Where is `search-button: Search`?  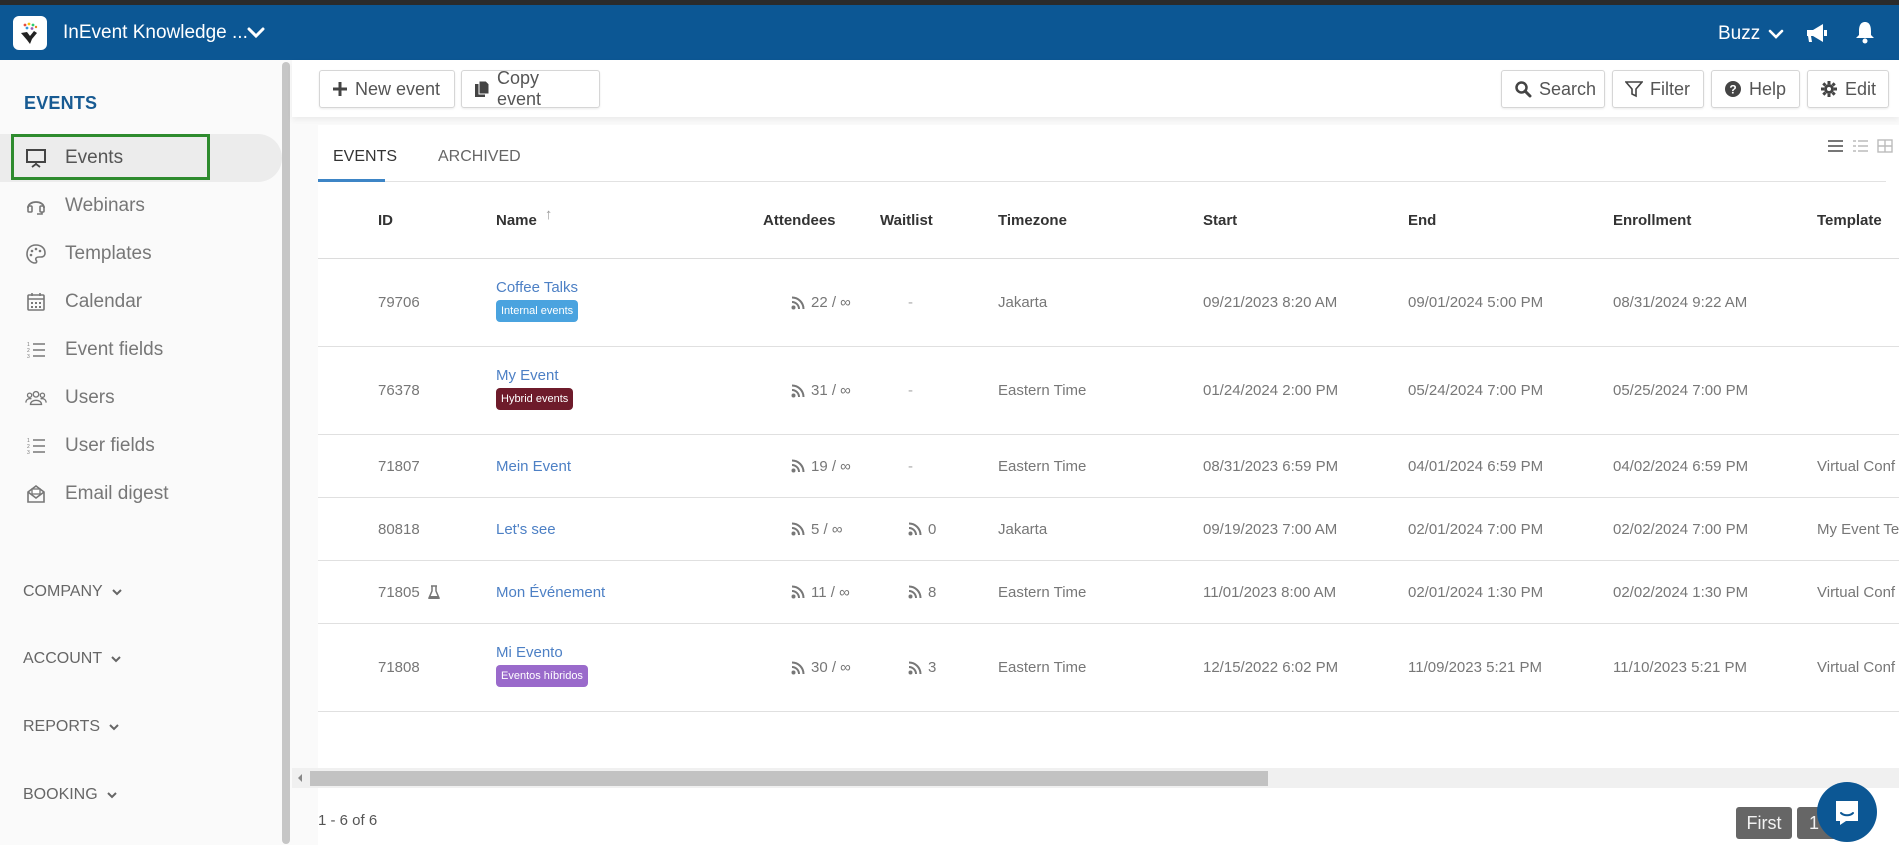 search-button: Search is located at coordinates (1553, 89).